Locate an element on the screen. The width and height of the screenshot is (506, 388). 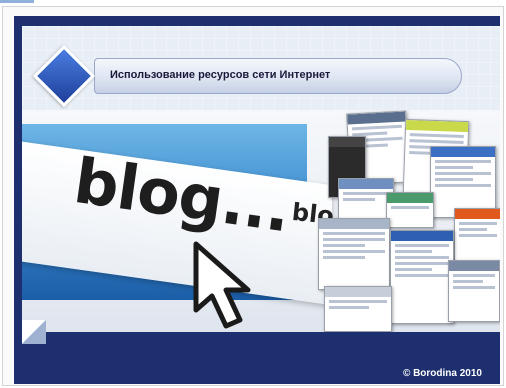
slide-title: Использование ресурсов сети Интернет is located at coordinates (220, 75).